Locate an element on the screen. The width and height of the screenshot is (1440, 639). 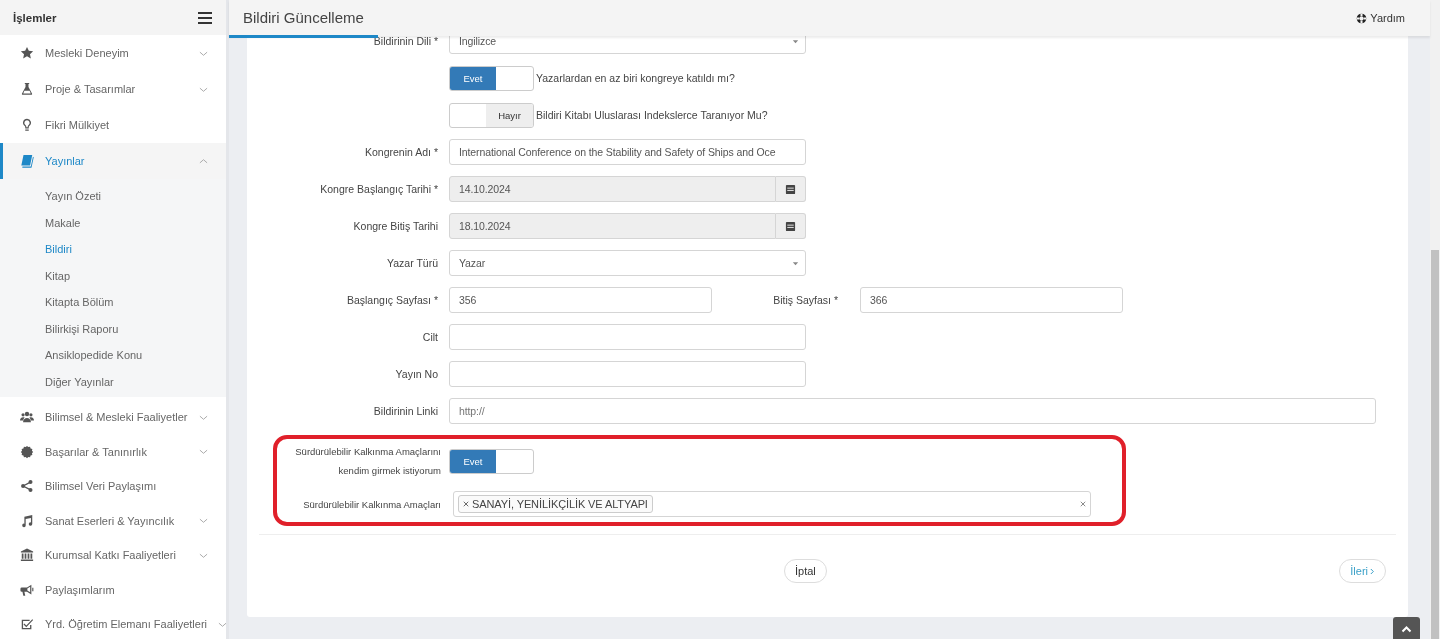
sidebar-item: Proje & Tasarımlar is located at coordinates (116, 89).